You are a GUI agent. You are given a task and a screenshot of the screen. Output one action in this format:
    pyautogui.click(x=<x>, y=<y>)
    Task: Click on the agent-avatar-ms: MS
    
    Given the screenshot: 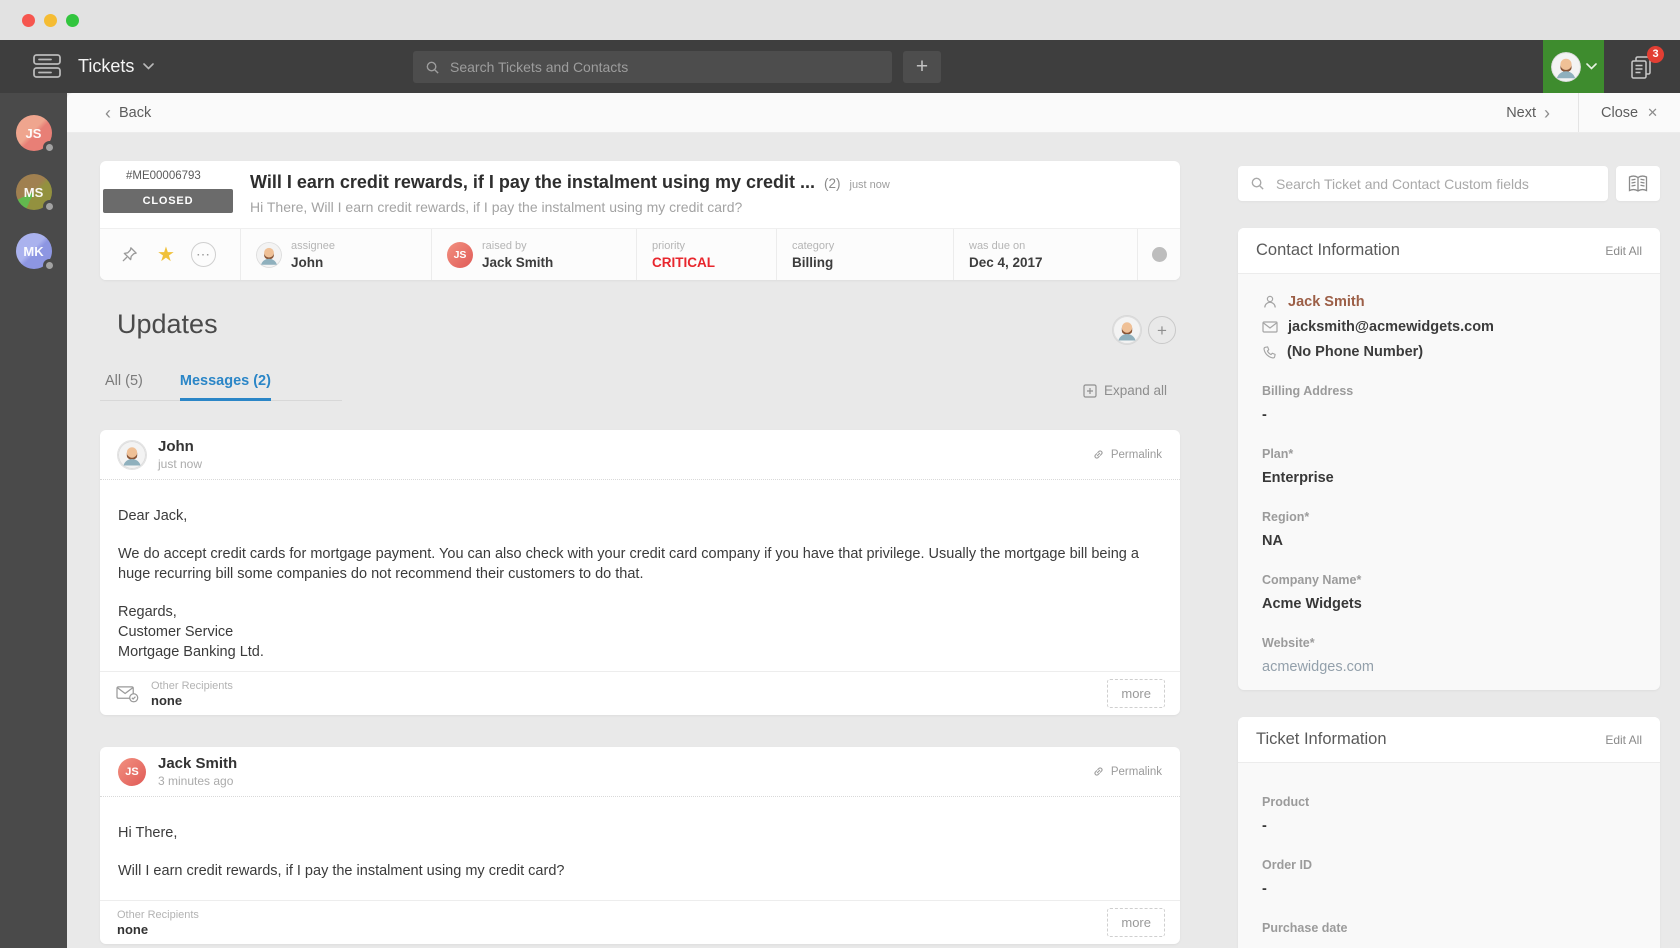 What is the action you would take?
    pyautogui.click(x=35, y=193)
    